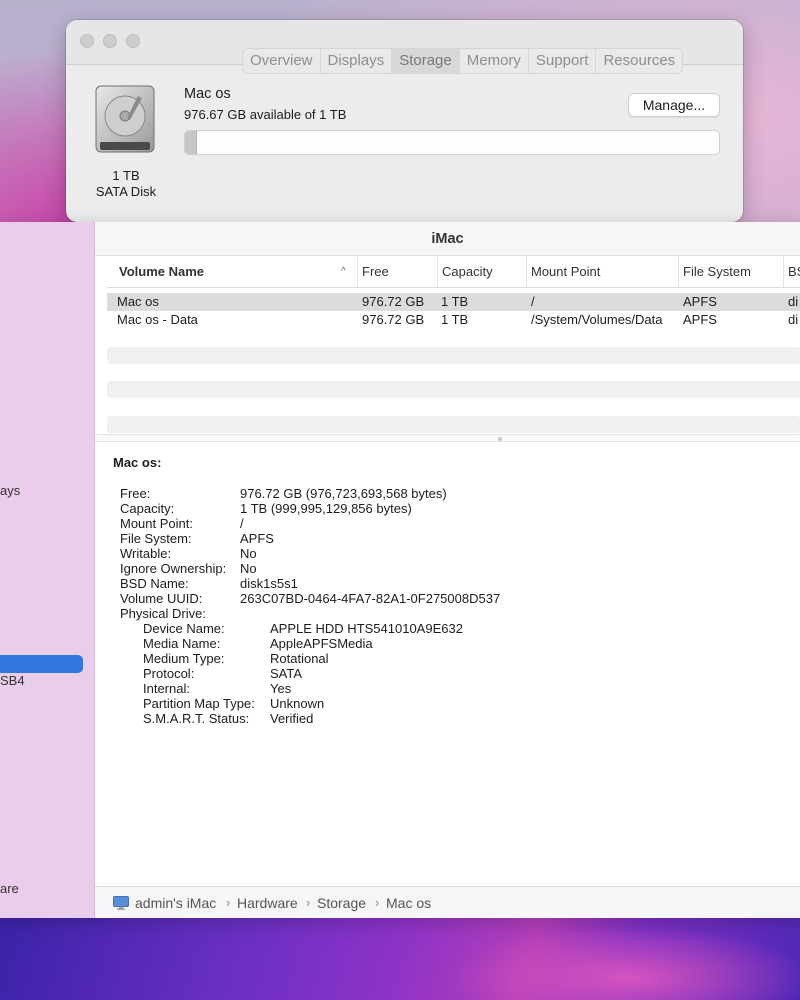  Describe the element at coordinates (281, 688) in the screenshot. I see `detail-value: Yes` at that location.